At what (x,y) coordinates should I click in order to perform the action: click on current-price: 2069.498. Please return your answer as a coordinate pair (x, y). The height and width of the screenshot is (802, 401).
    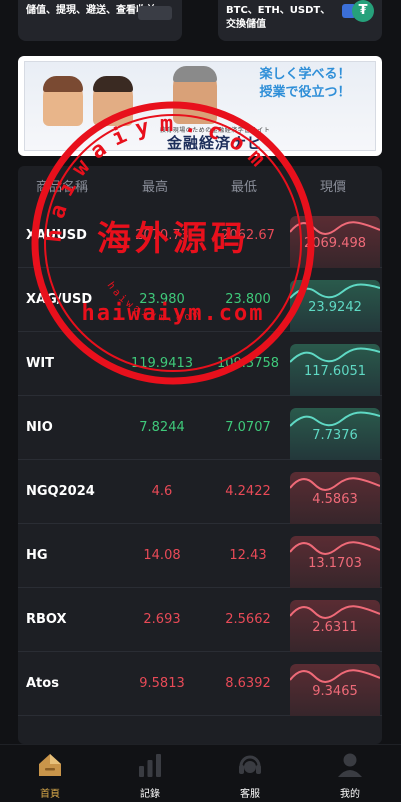
    Looking at the image, I should click on (335, 243).